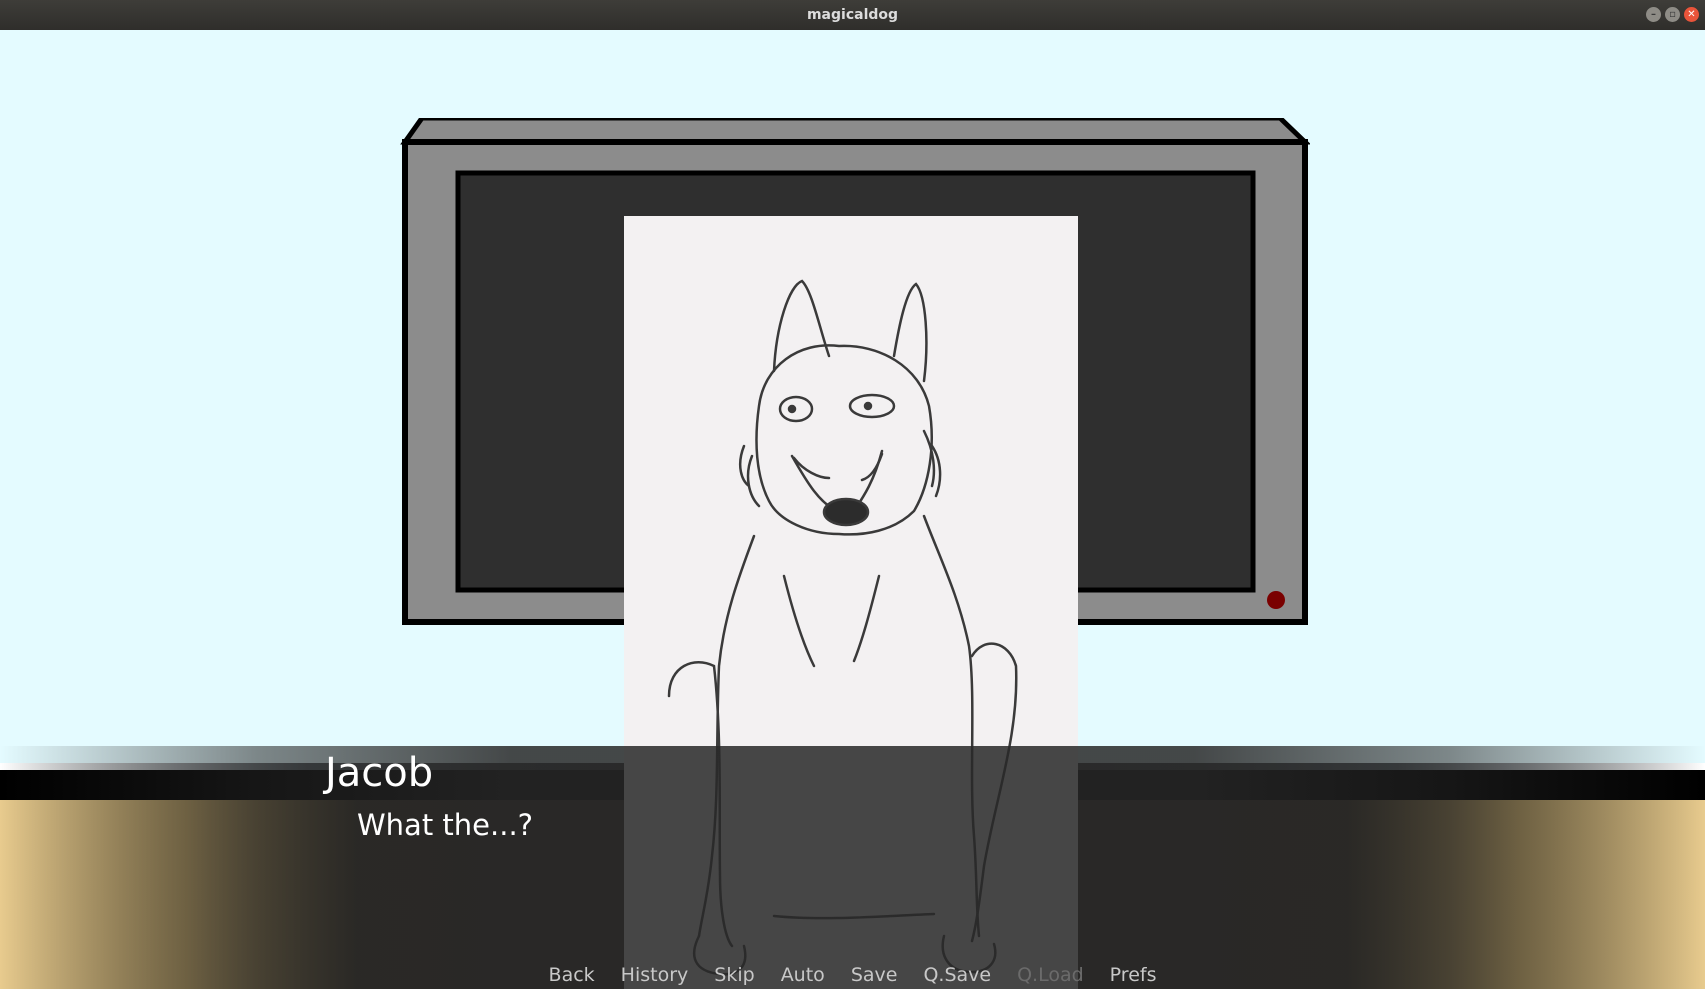 This screenshot has height=989, width=1705. Describe the element at coordinates (831, 621) in the screenshot. I see `dog-chest` at that location.